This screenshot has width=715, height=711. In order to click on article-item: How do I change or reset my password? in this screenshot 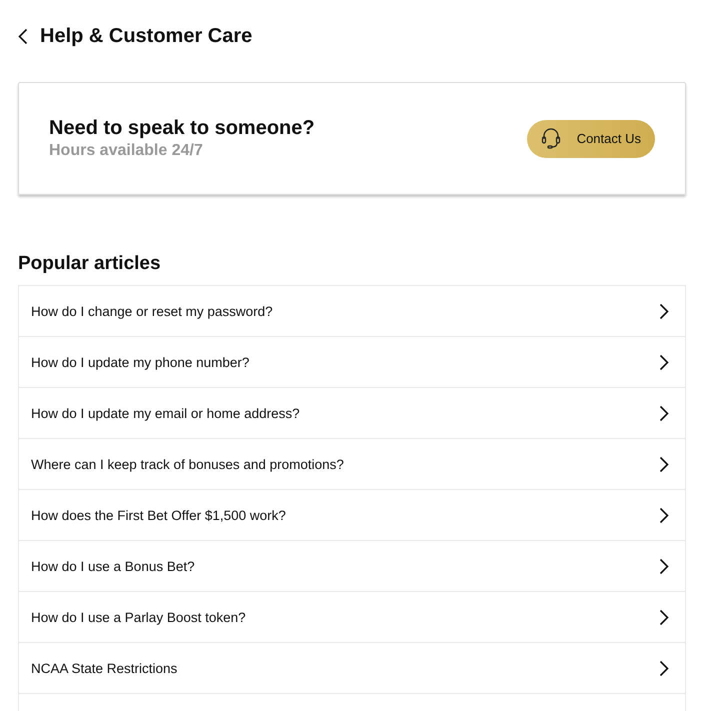, I will do `click(352, 311)`.